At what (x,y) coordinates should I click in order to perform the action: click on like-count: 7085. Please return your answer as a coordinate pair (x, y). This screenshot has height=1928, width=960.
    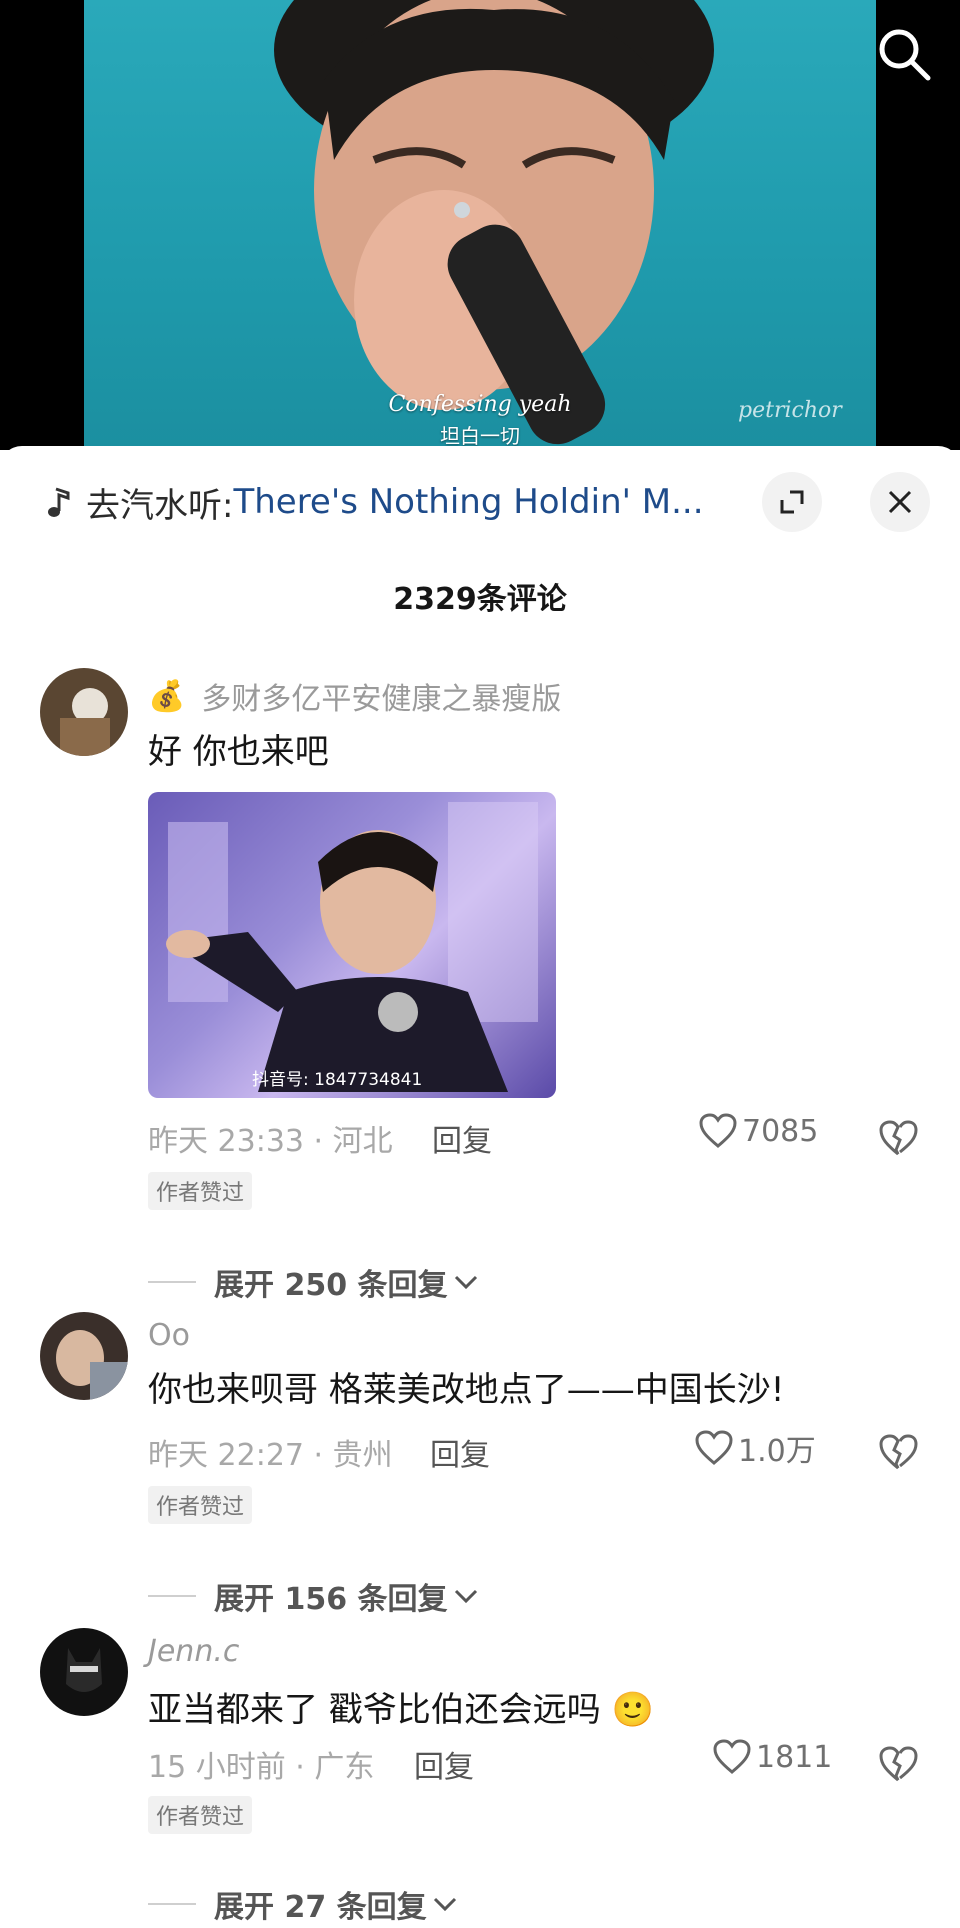
    Looking at the image, I should click on (780, 1131).